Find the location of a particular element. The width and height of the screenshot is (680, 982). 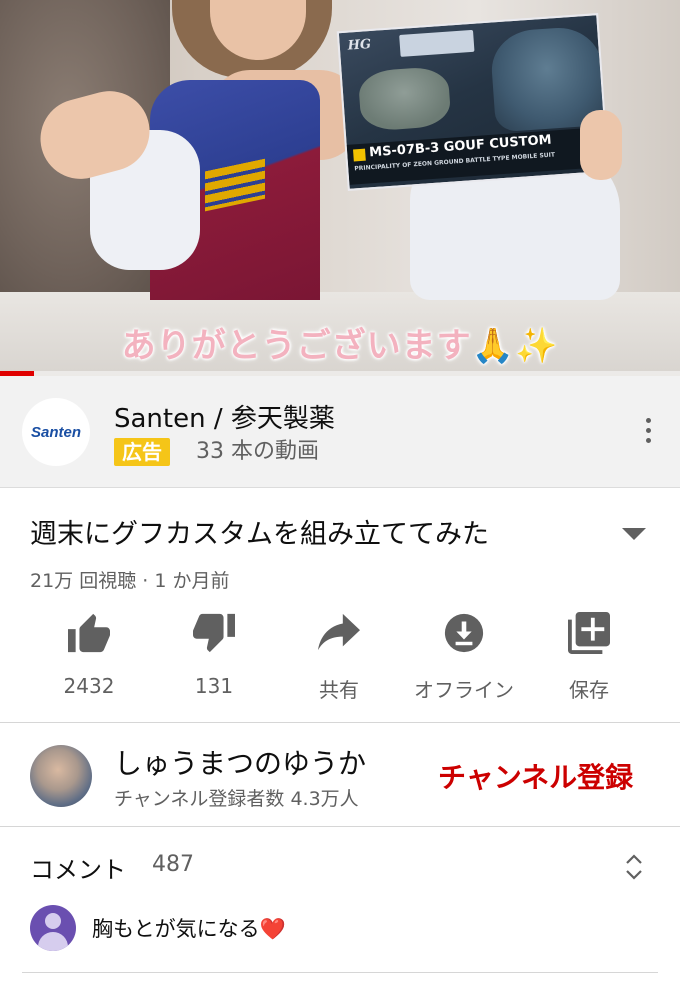

share-button: 共有 is located at coordinates (339, 657).